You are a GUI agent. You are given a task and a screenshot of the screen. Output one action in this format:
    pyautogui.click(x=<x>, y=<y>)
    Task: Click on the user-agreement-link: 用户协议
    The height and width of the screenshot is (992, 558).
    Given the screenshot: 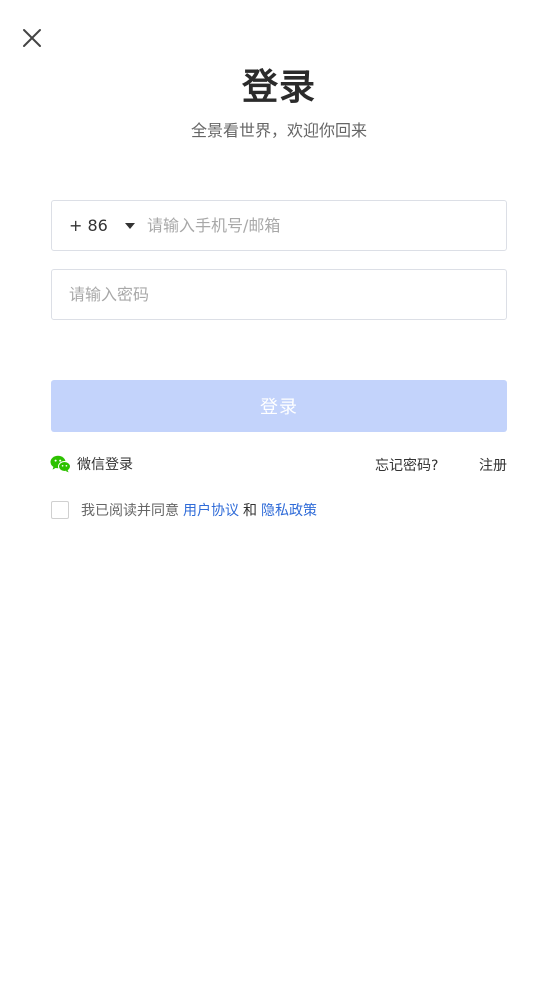 What is the action you would take?
    pyautogui.click(x=211, y=510)
    